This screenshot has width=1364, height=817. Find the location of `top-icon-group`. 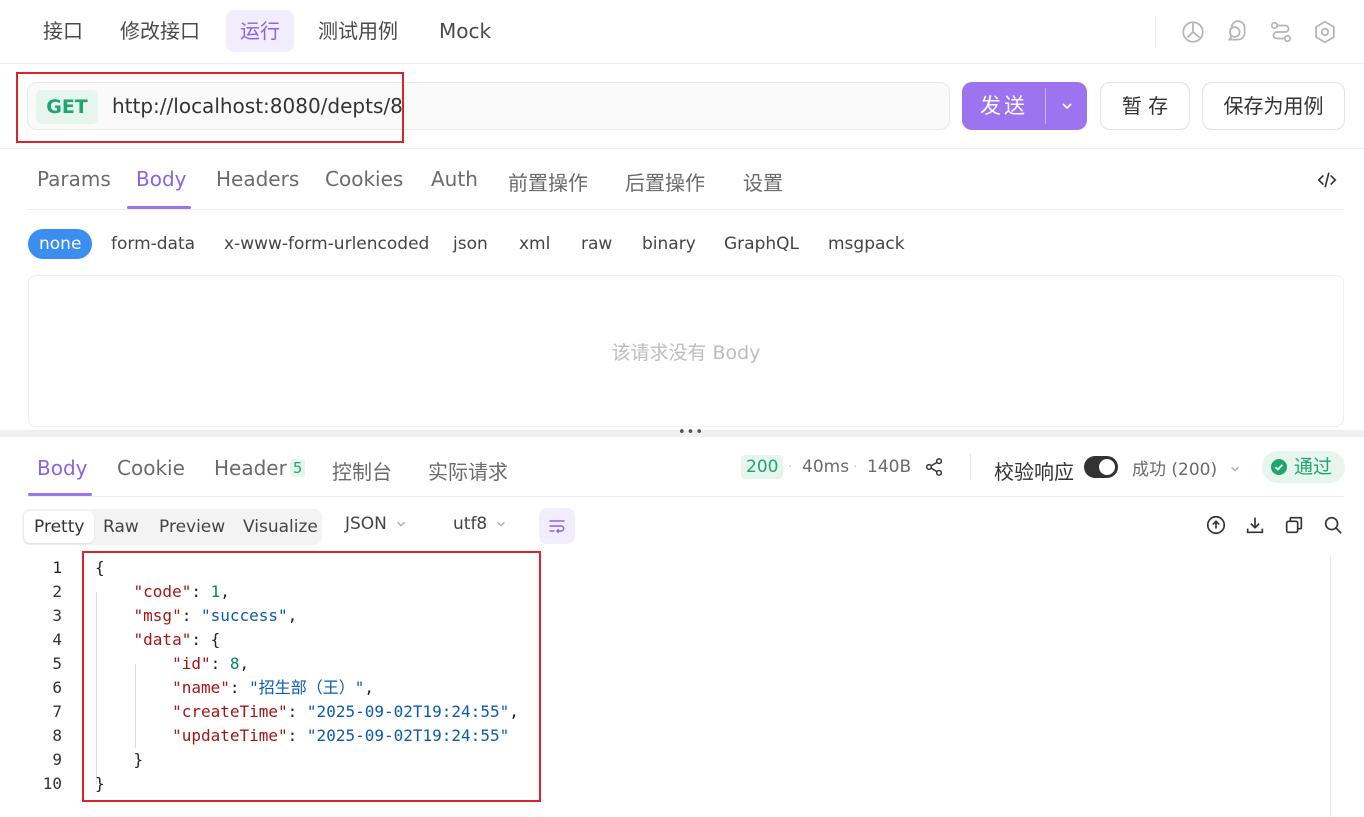

top-icon-group is located at coordinates (1246, 32).